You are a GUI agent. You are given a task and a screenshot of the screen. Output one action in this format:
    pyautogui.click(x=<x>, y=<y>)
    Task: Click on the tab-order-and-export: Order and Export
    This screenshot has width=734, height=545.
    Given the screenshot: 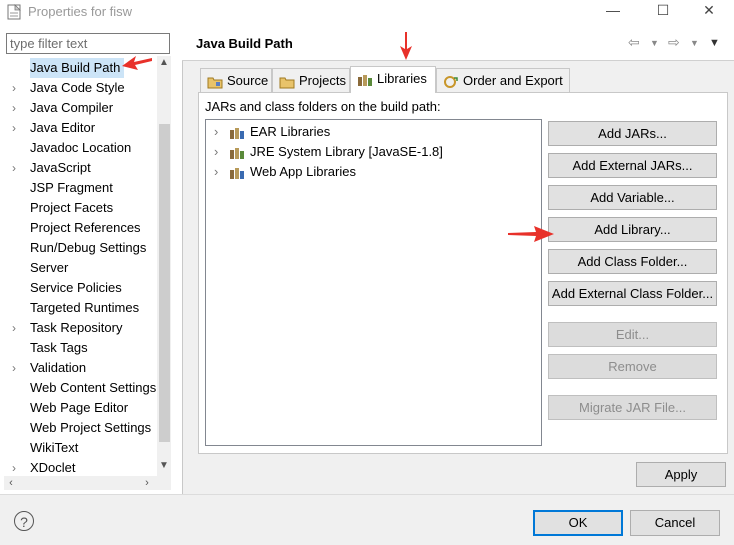 What is the action you would take?
    pyautogui.click(x=503, y=80)
    